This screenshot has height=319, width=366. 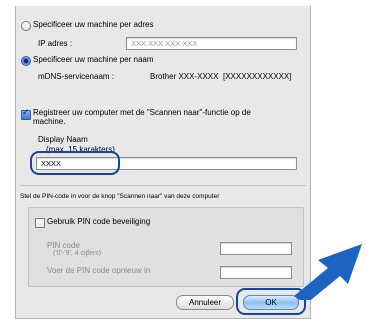 What do you see at coordinates (63, 245) in the screenshot?
I see `pin-code-label: PIN code` at bounding box center [63, 245].